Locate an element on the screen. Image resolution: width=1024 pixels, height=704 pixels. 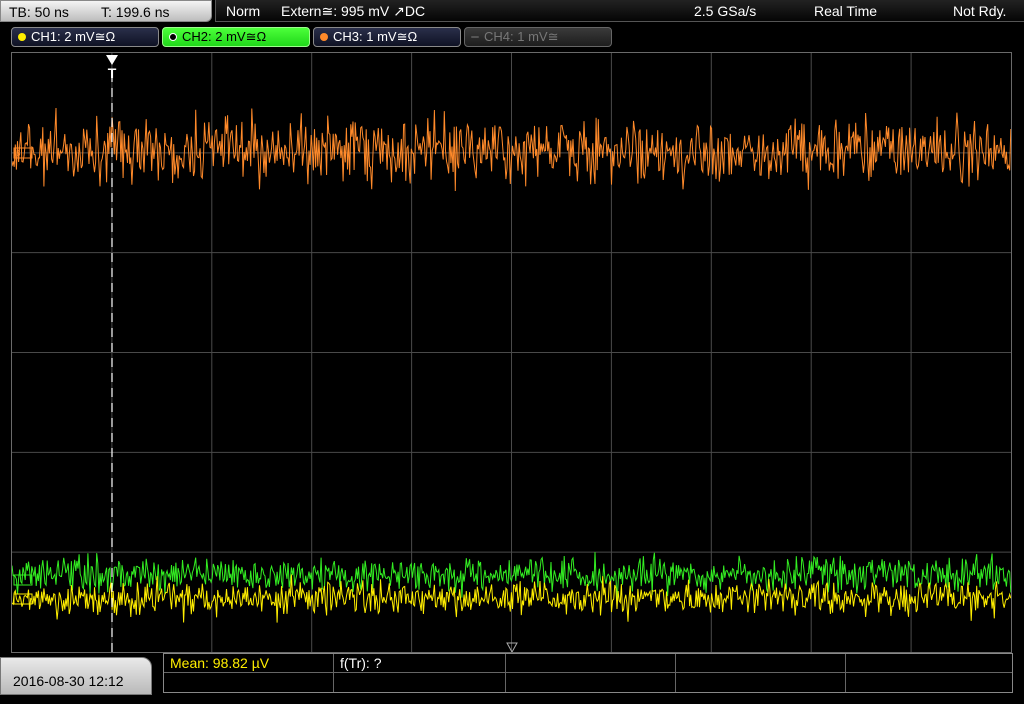
ch2-indicator-icon is located at coordinates (173, 36).